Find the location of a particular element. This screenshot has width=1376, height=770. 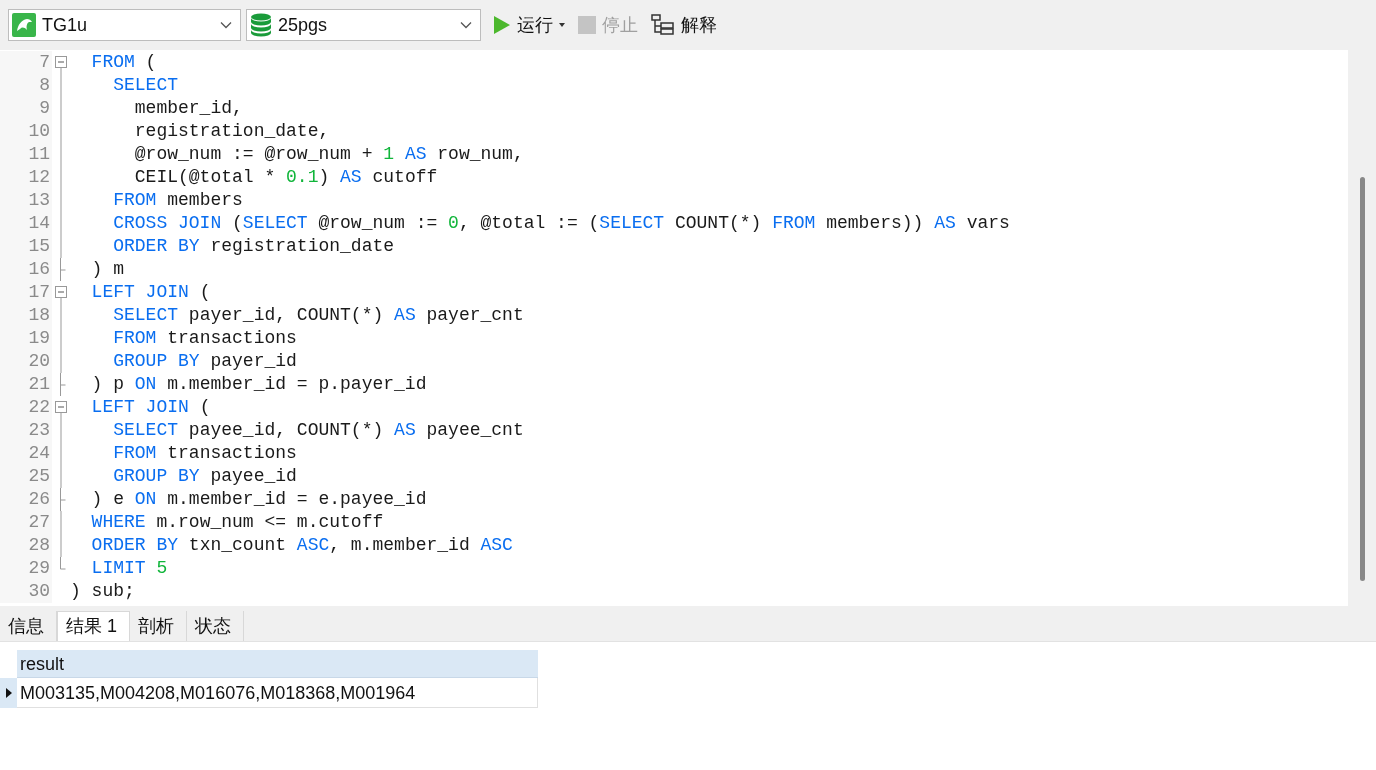

code-line: ) m is located at coordinates (107, 269).